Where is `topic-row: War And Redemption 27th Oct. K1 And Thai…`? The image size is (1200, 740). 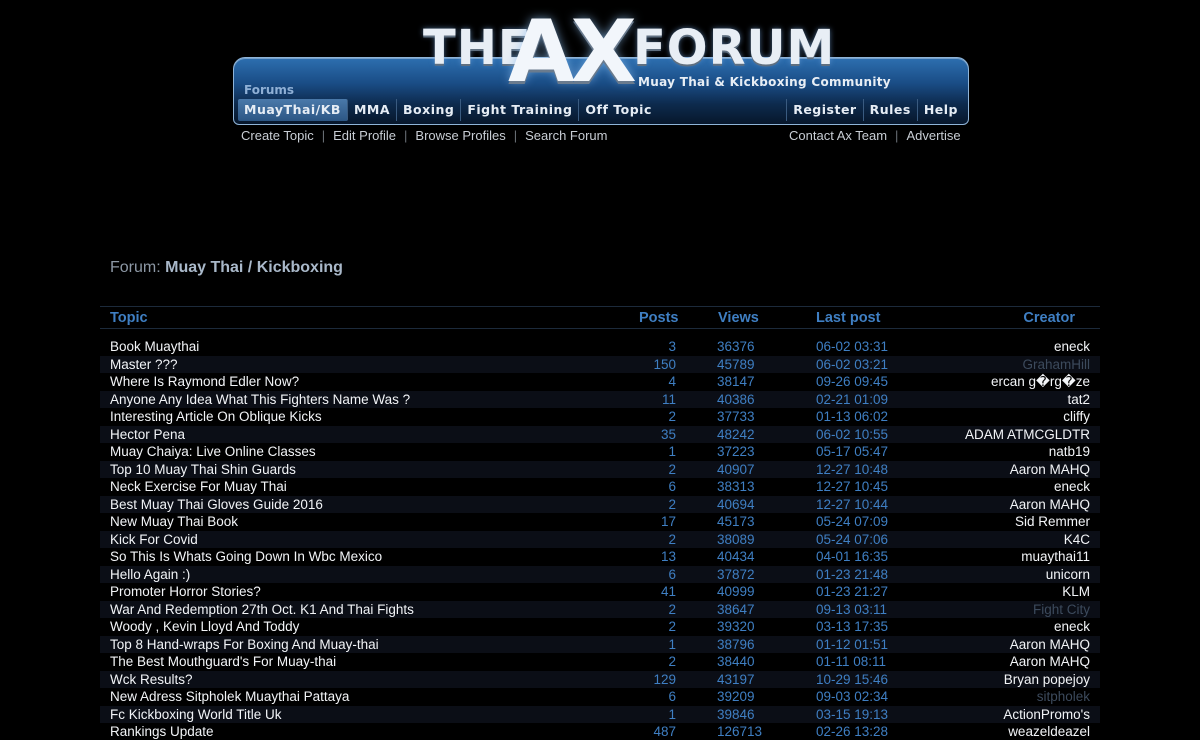
topic-row: War And Redemption 27th Oct. K1 And Thai… is located at coordinates (600, 609).